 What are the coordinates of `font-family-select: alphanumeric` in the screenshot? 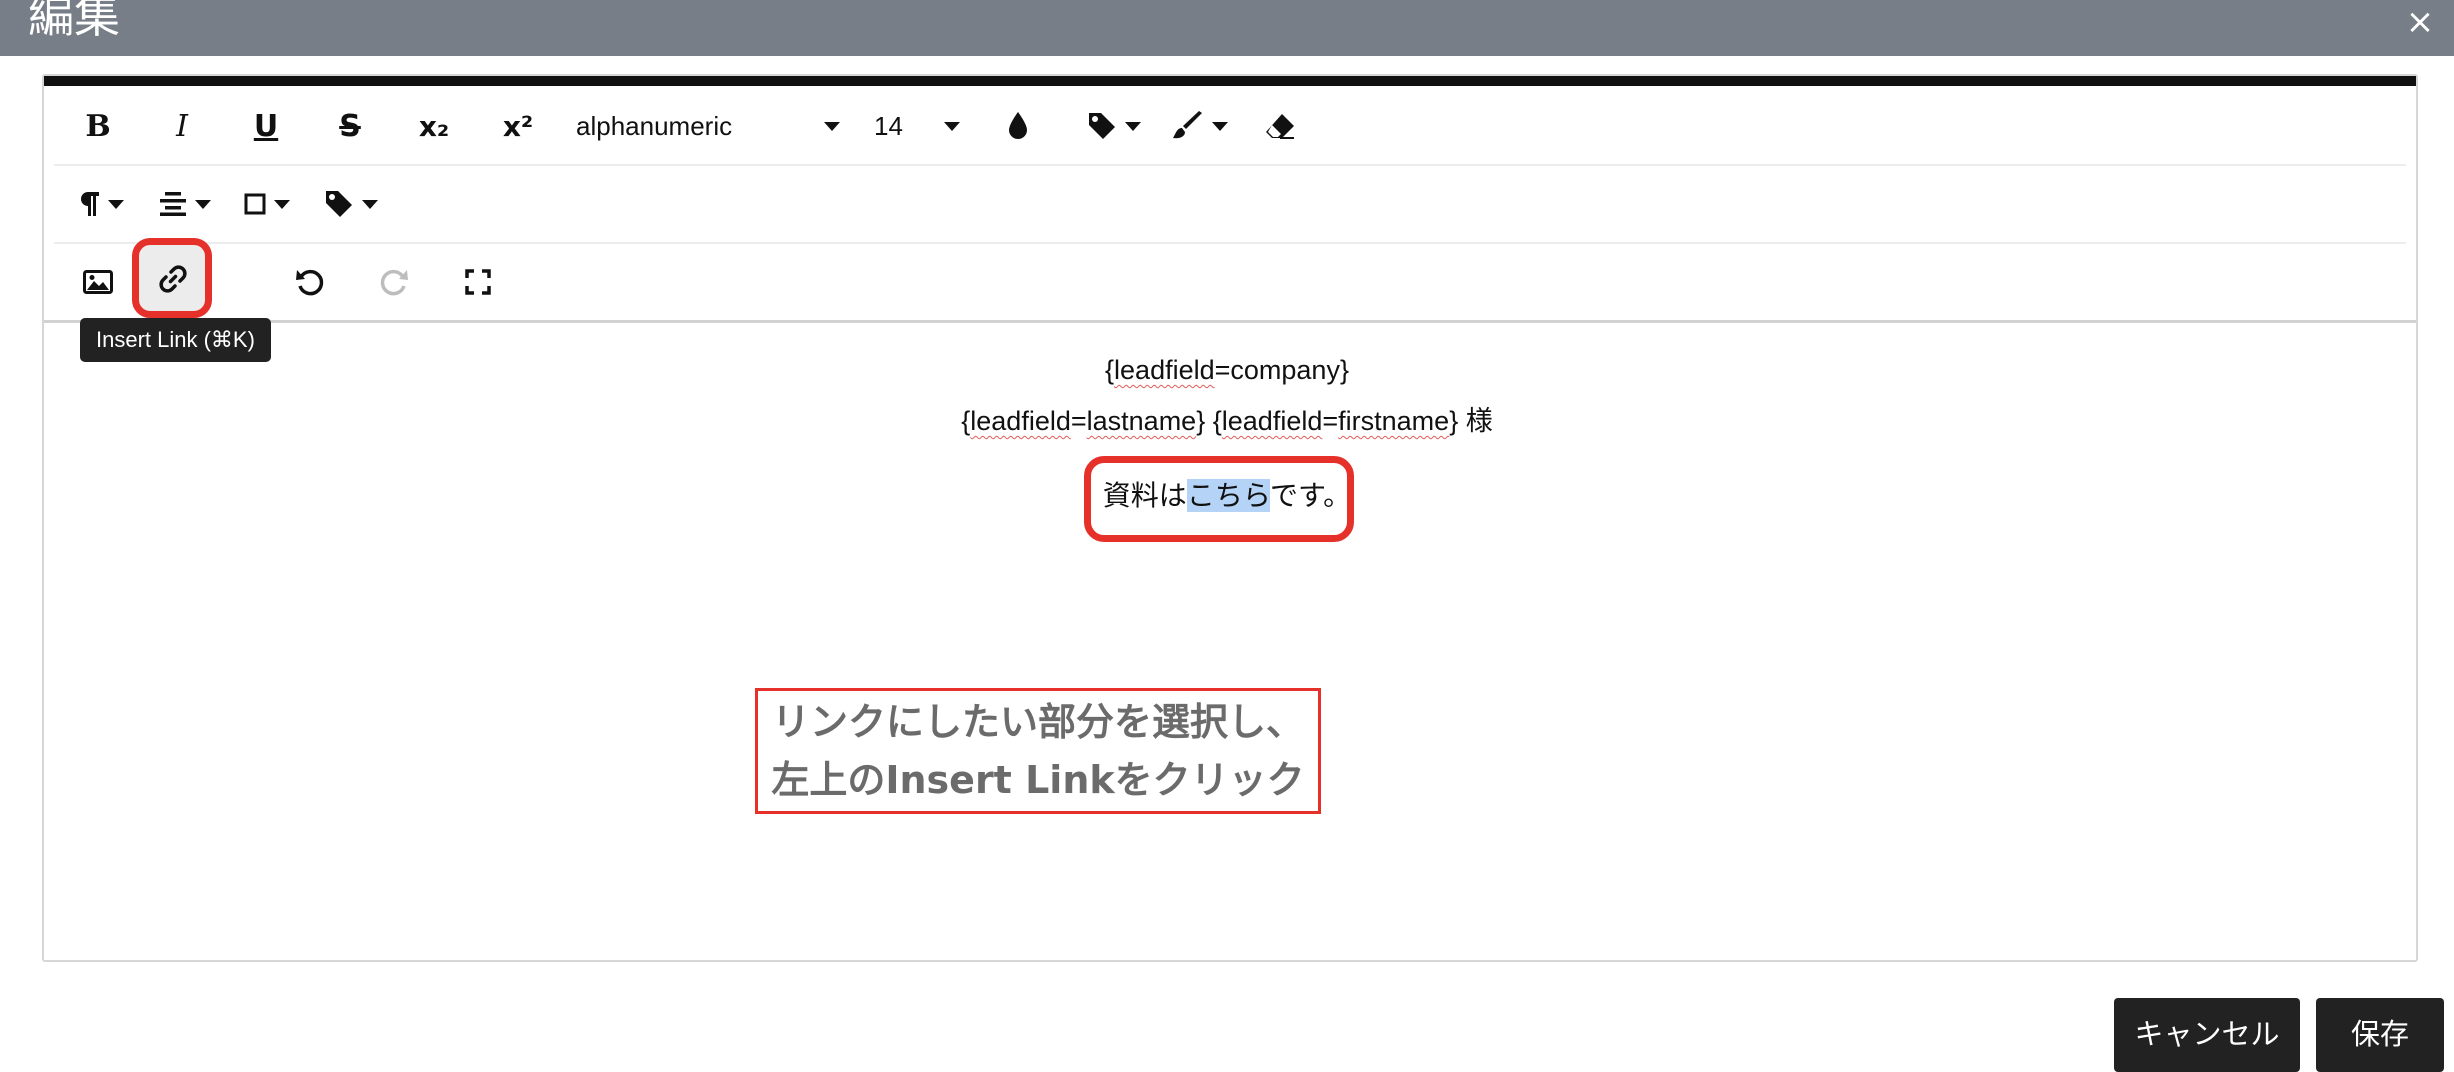 It's located at (708, 126).